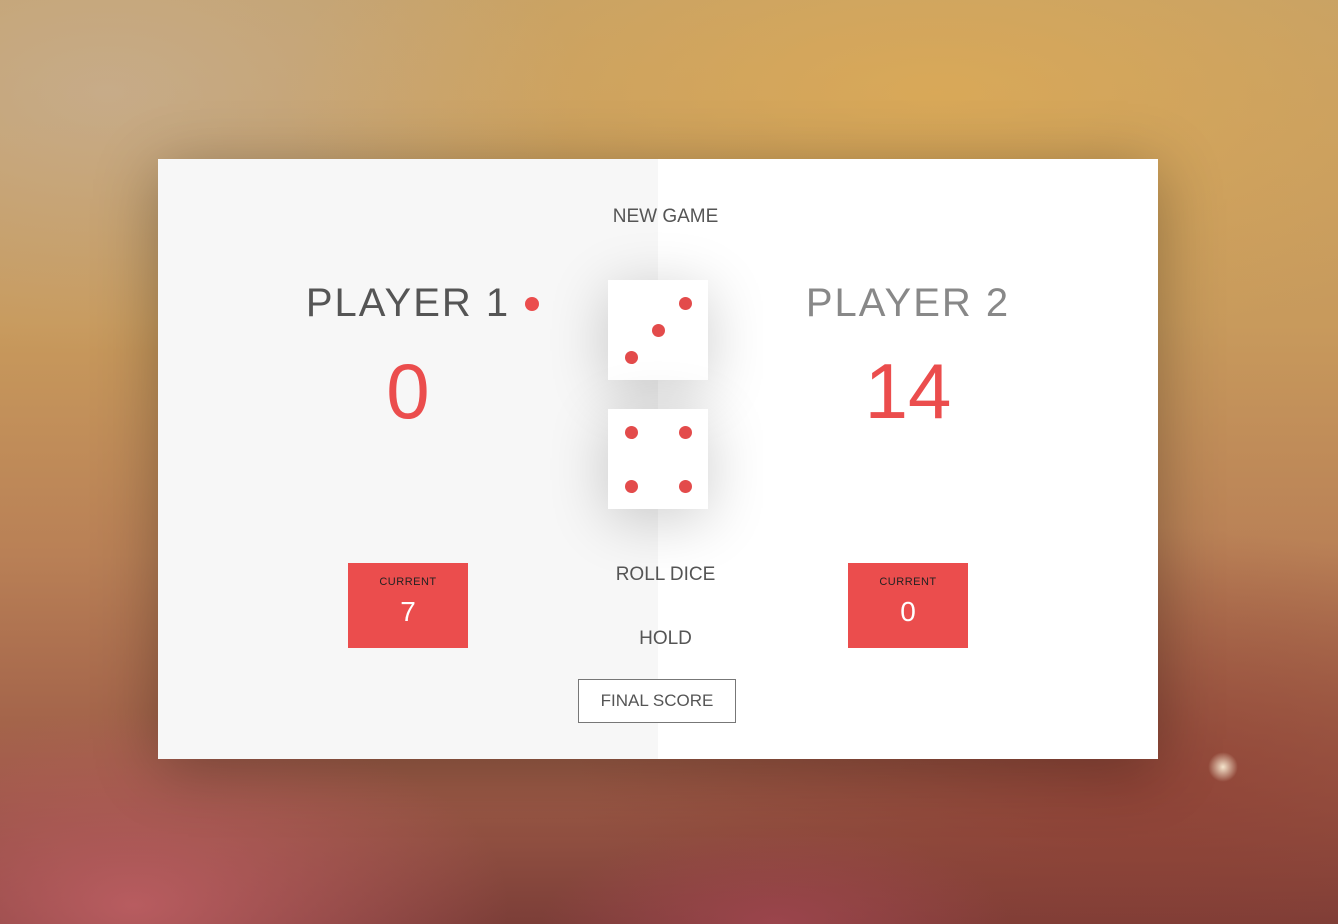 The image size is (1338, 924). What do you see at coordinates (908, 611) in the screenshot?
I see `player-2-current-score: 0` at bounding box center [908, 611].